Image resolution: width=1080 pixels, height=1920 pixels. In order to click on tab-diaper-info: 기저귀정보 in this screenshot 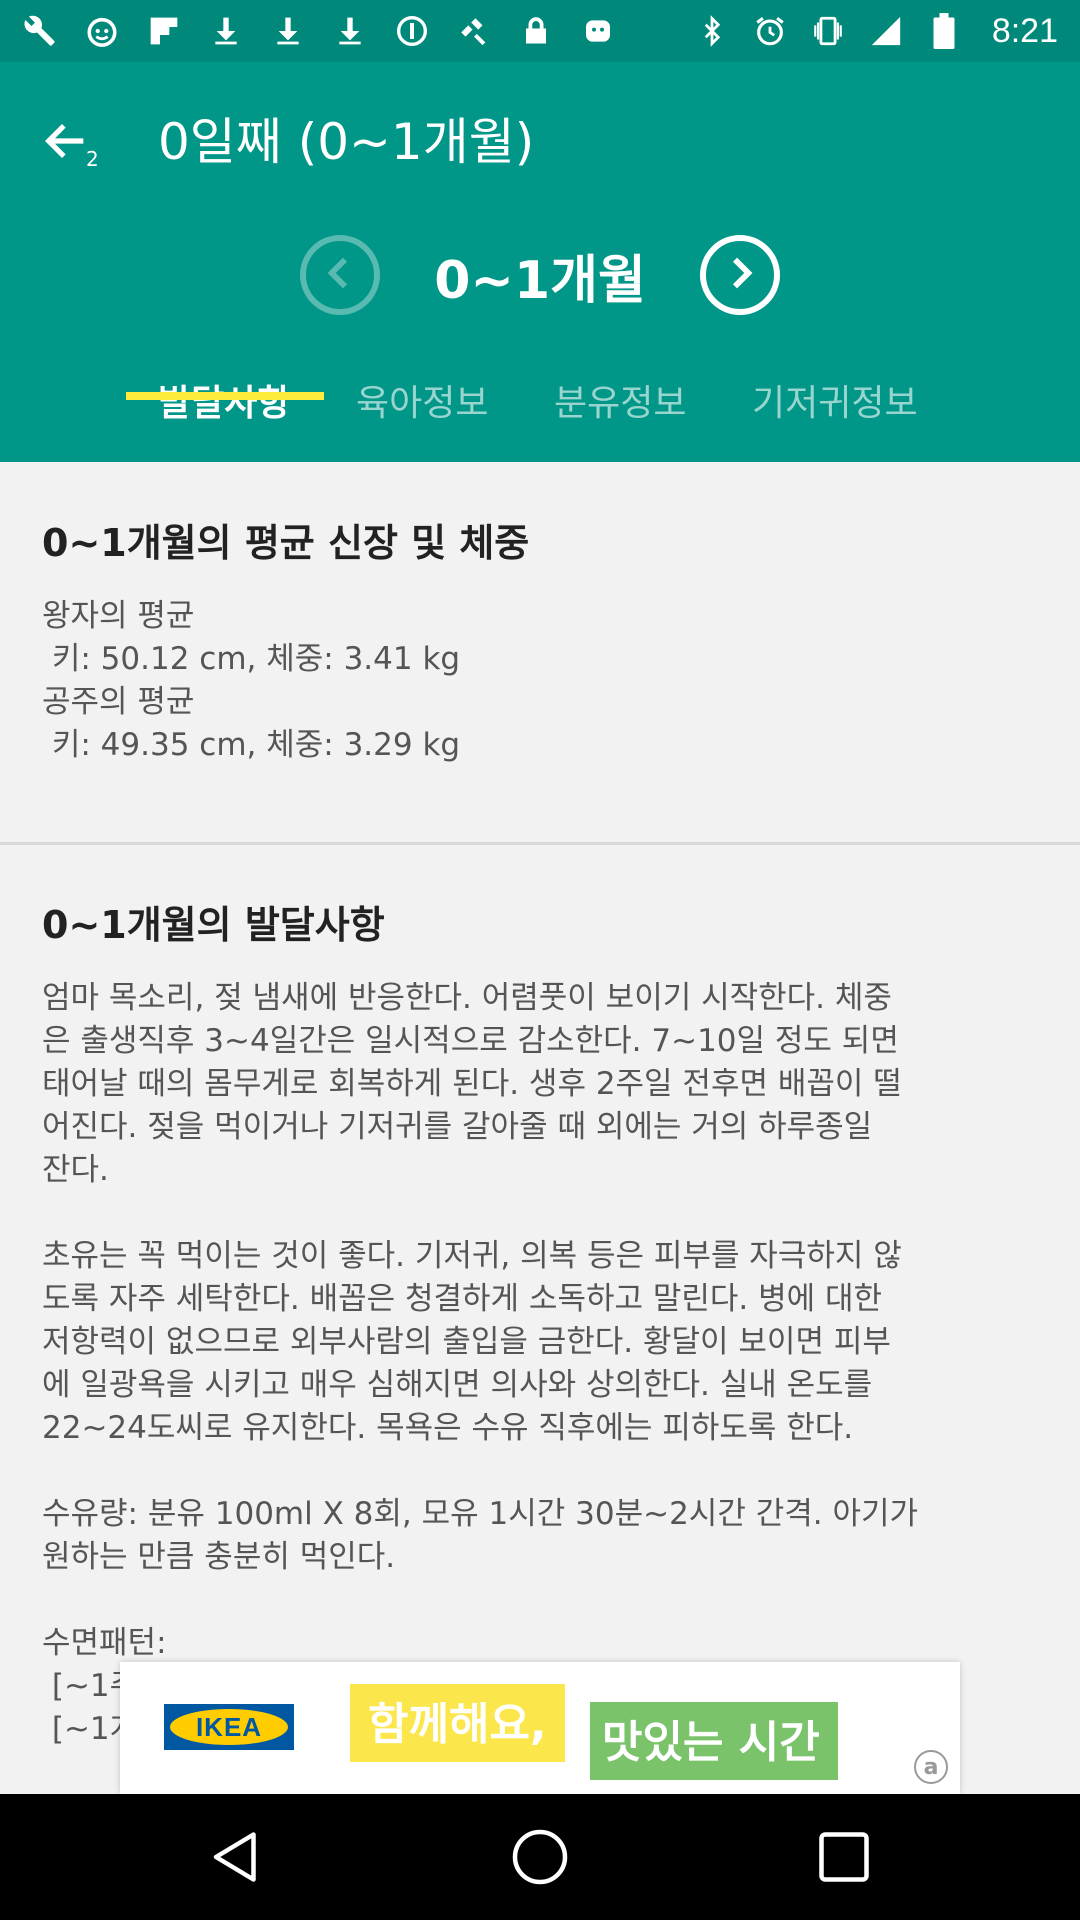, I will do `click(835, 400)`.